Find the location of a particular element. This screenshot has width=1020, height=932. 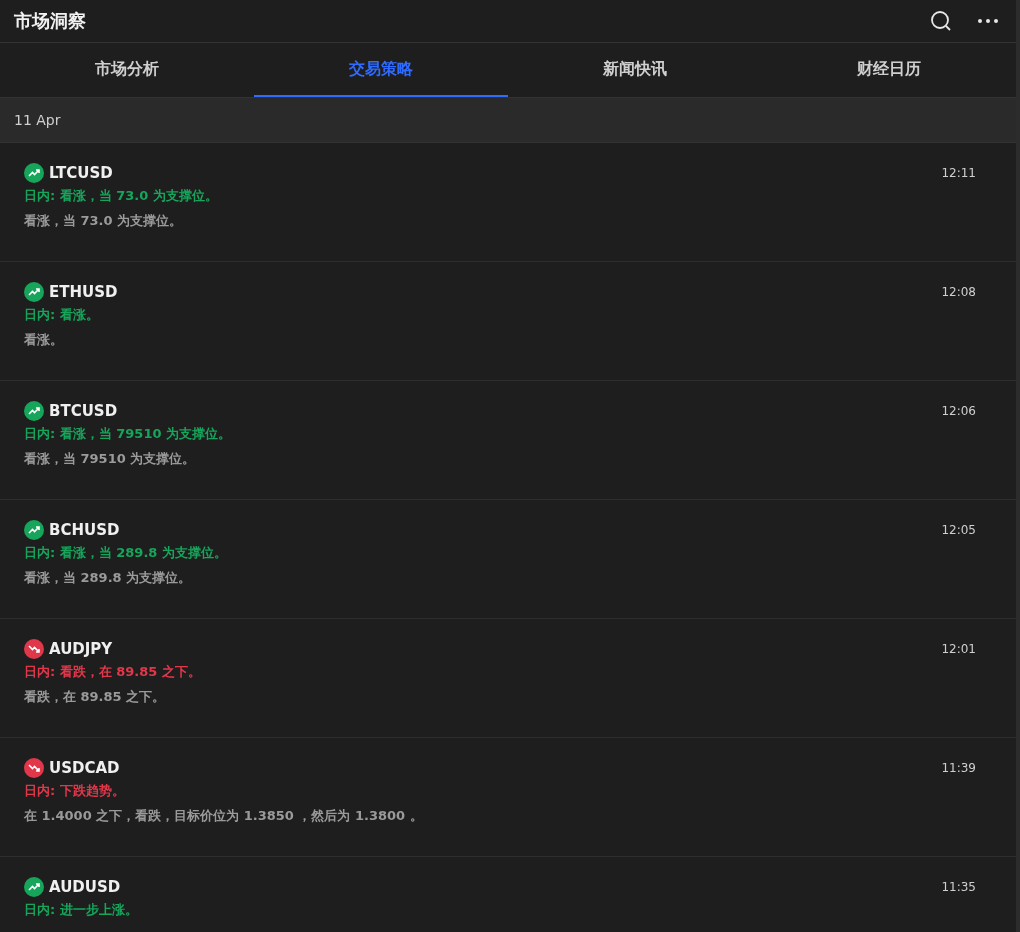

symbol-label: AUDUSD is located at coordinates (85, 887).